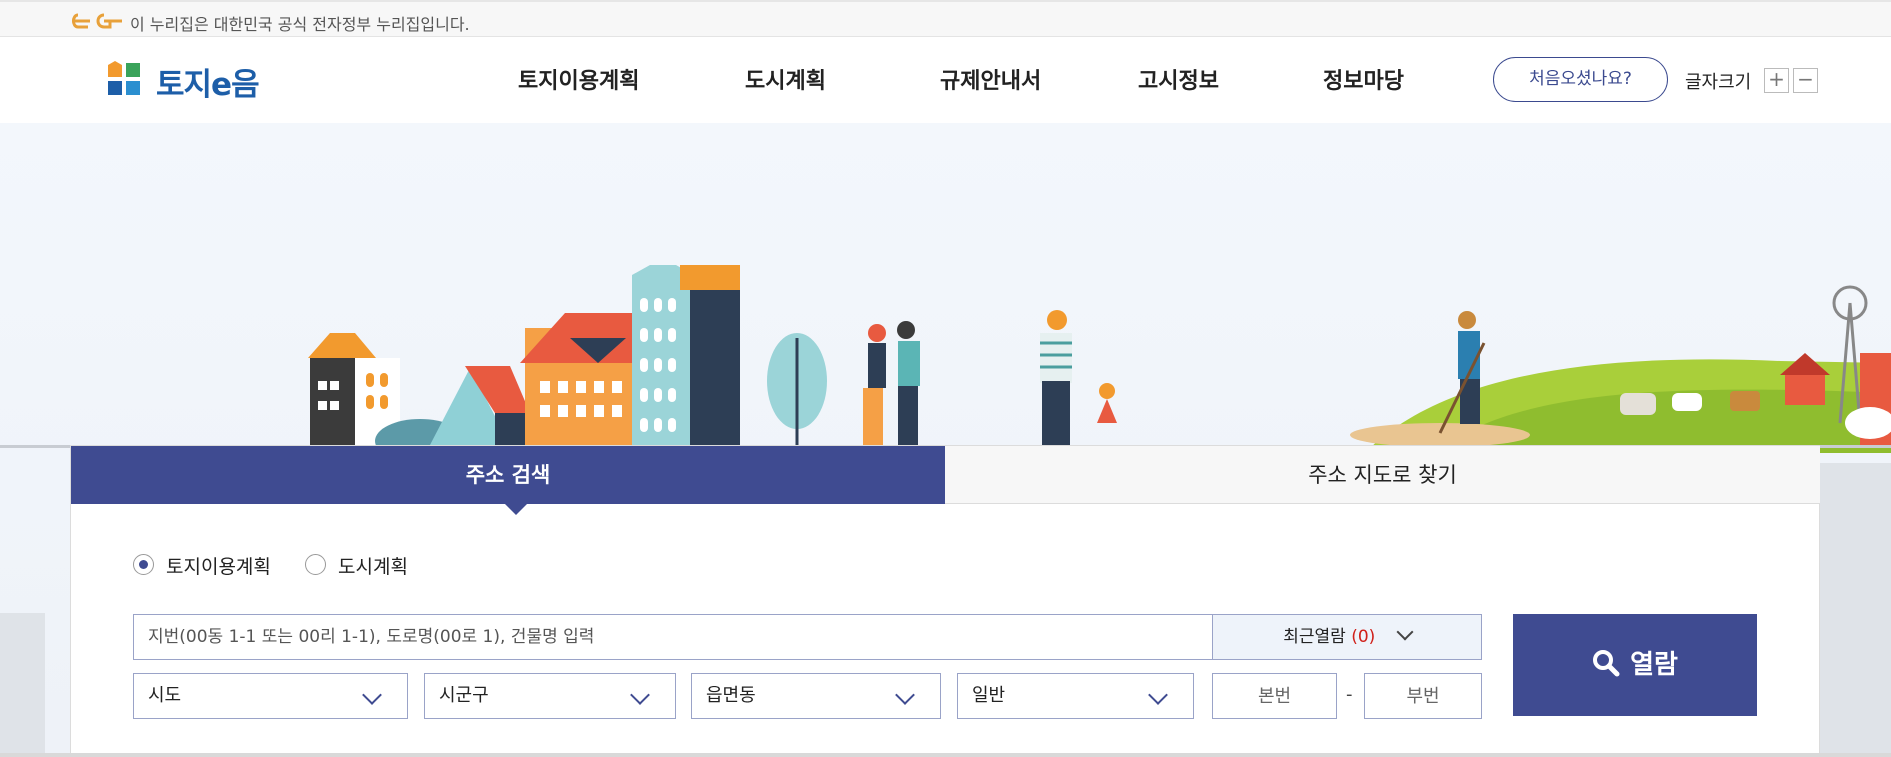  I want to click on search-icon, so click(1606, 662).